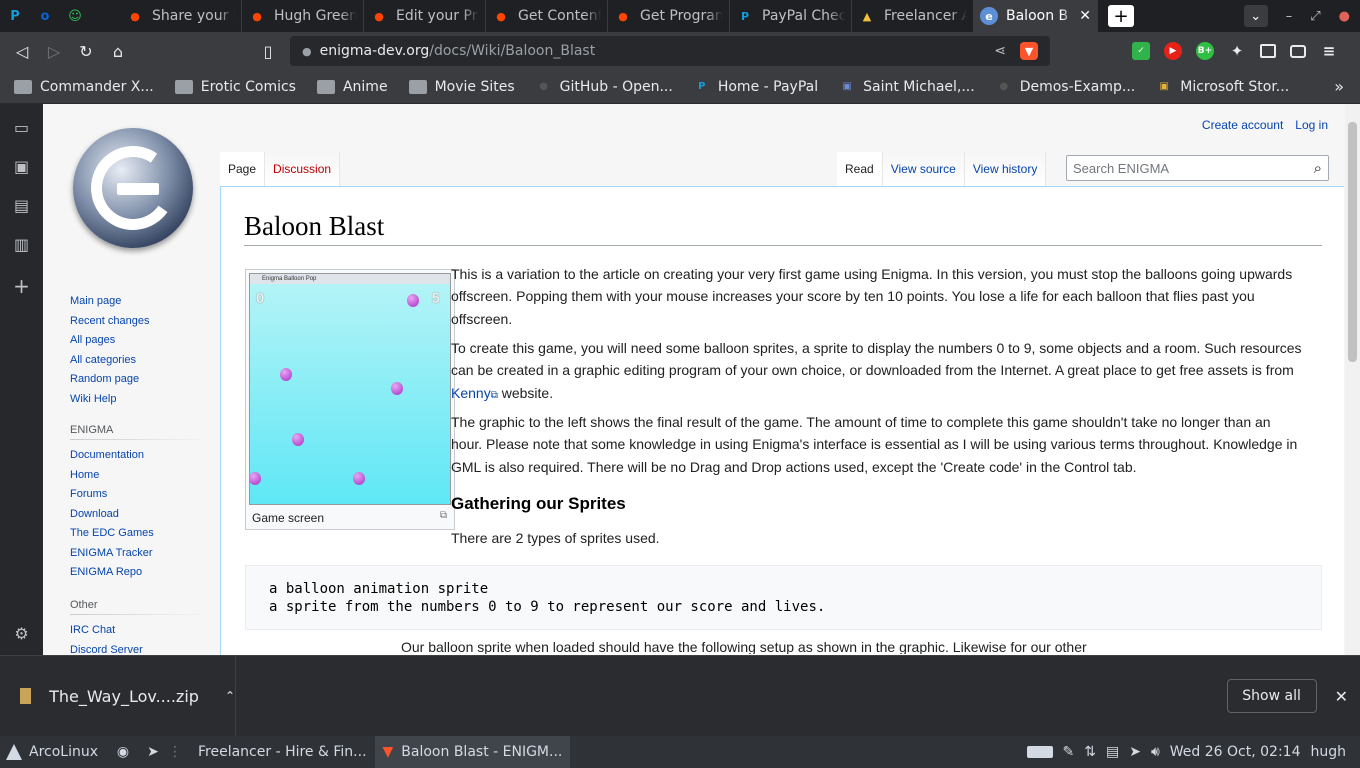  Describe the element at coordinates (21, 127) in the screenshot. I see `video-icon: ▭` at that location.